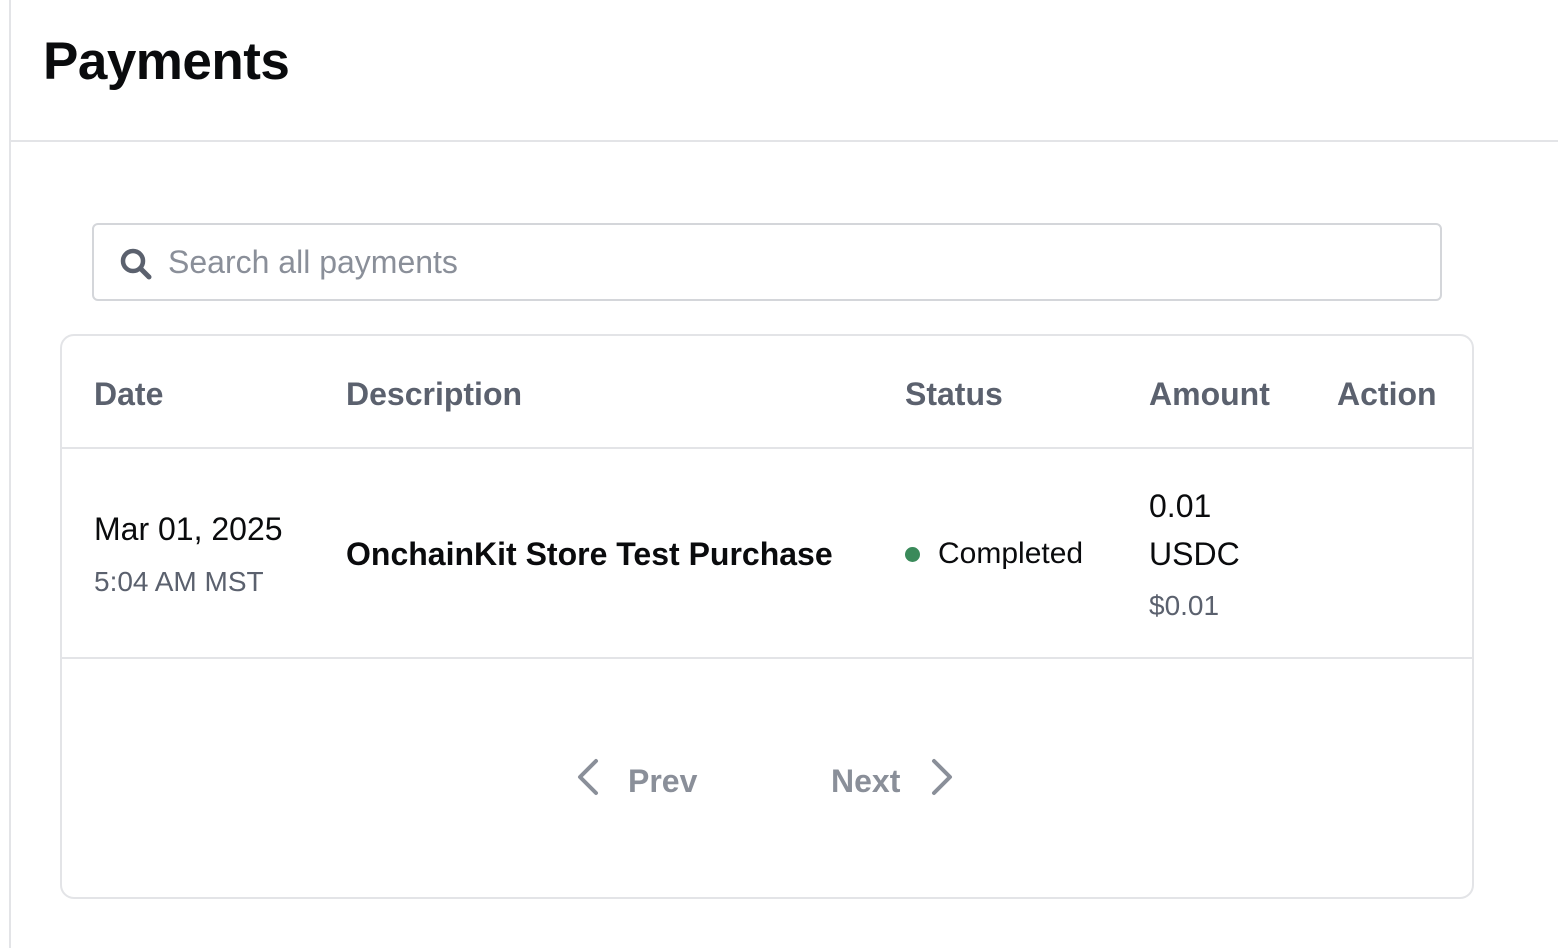 The width and height of the screenshot is (1558, 948). Describe the element at coordinates (1180, 506) in the screenshot. I see `payment-amount: 0.01` at that location.